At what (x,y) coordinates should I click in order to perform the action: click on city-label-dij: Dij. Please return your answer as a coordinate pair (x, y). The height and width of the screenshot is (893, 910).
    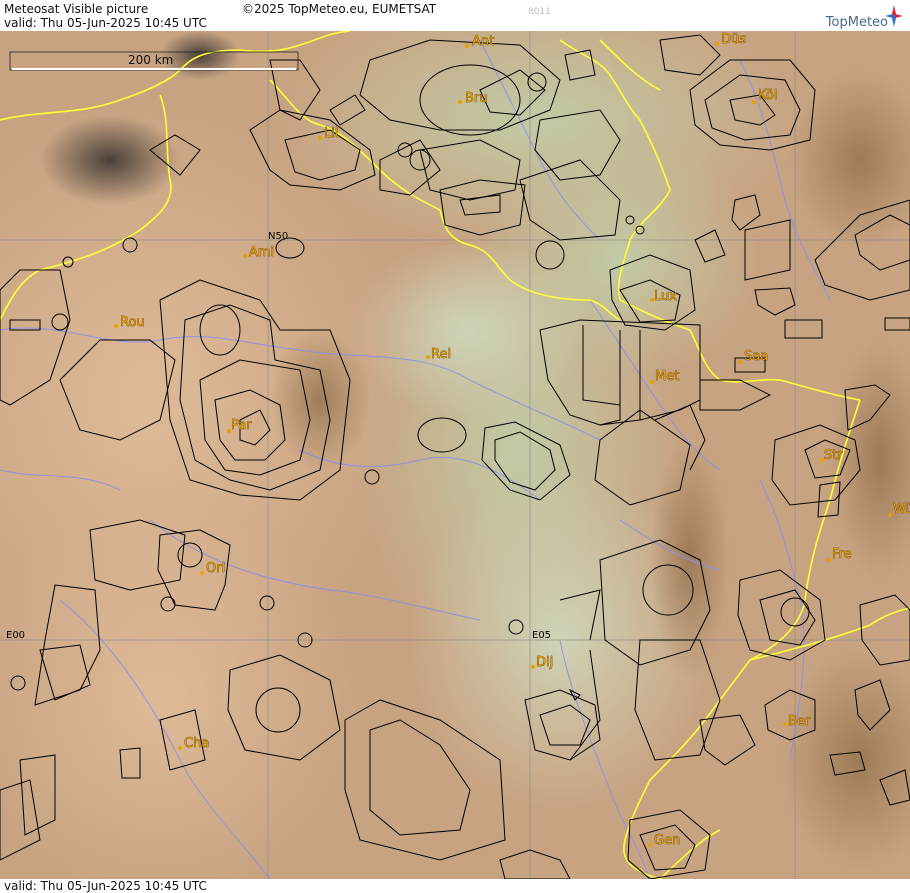
    Looking at the image, I should click on (545, 663).